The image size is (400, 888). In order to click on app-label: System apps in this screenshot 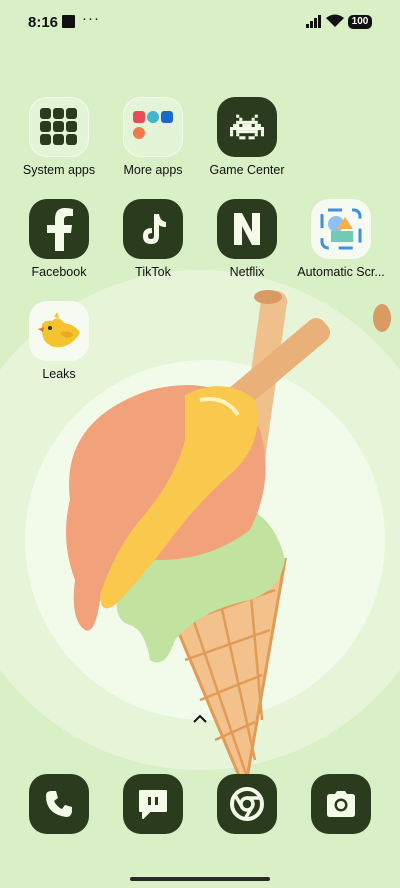, I will do `click(59, 170)`.